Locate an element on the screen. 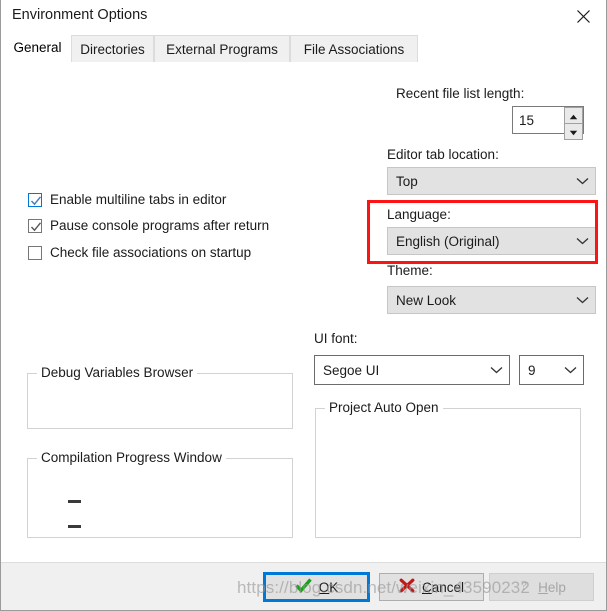  dialog-footer: OK Cancel ? Help is located at coordinates (303, 586).